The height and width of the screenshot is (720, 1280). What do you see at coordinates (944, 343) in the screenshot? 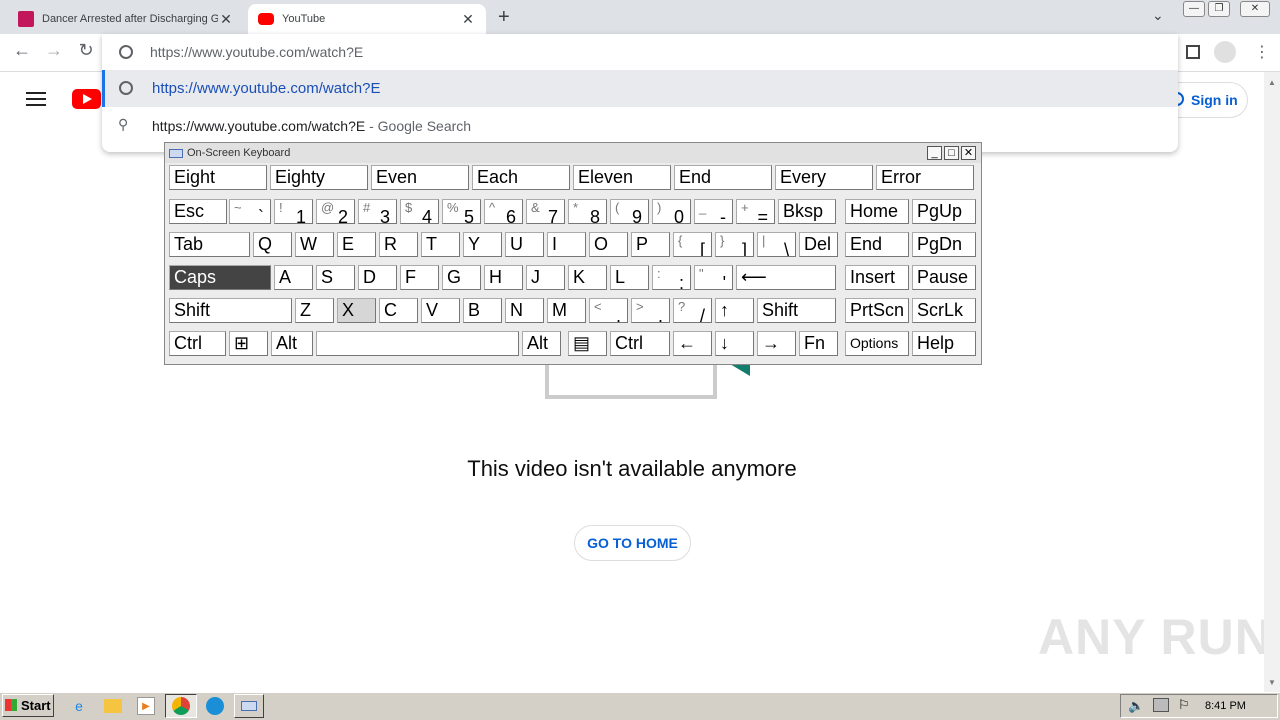
I see `key-help: Help` at bounding box center [944, 343].